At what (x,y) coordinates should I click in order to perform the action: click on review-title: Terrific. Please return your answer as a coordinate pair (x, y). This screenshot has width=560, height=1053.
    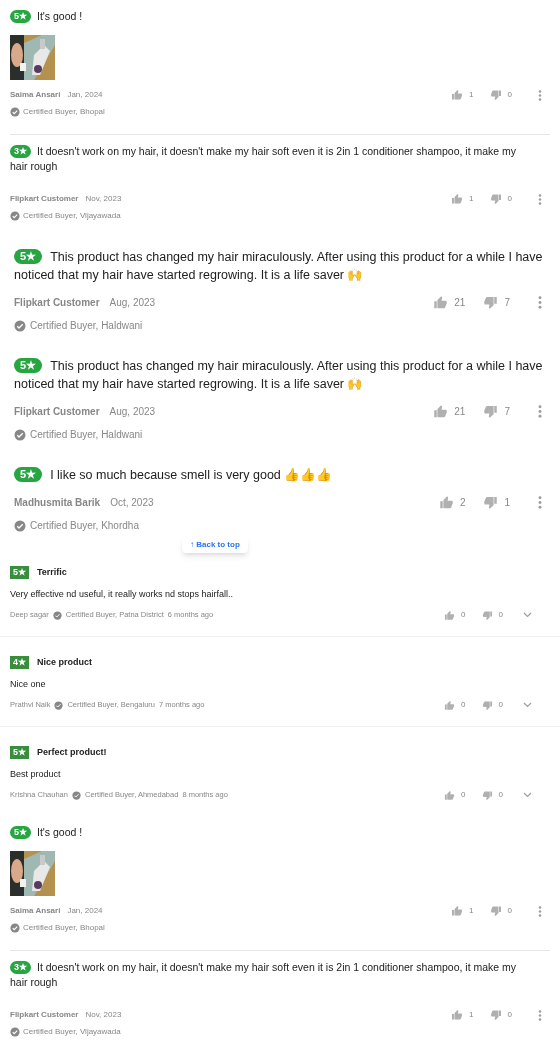
    Looking at the image, I should click on (52, 572).